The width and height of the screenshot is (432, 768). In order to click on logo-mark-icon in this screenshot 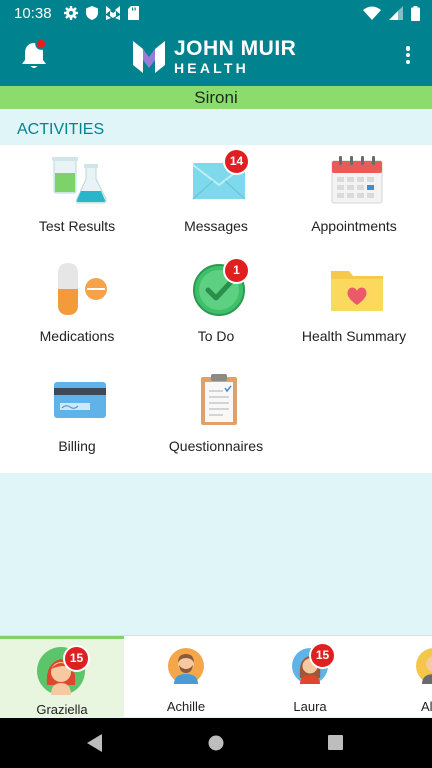, I will do `click(149, 56)`.